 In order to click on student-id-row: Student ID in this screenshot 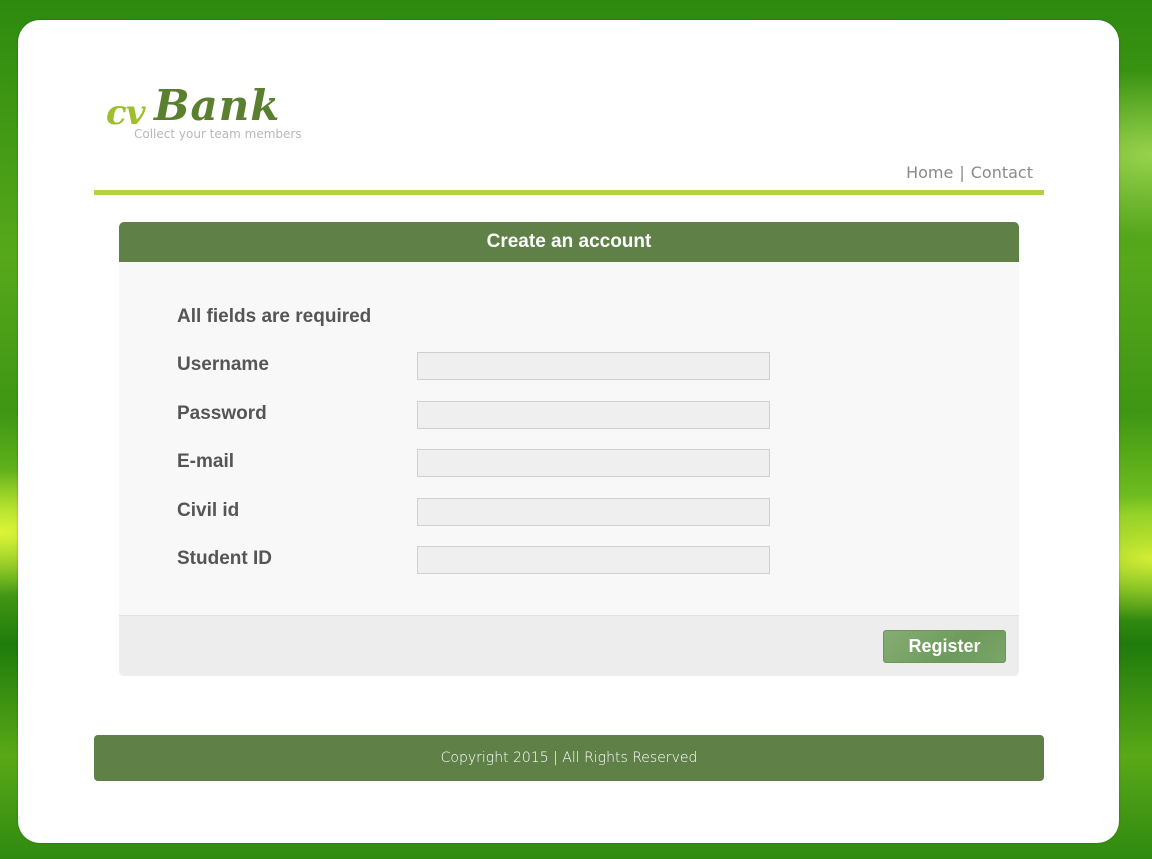, I will do `click(477, 560)`.